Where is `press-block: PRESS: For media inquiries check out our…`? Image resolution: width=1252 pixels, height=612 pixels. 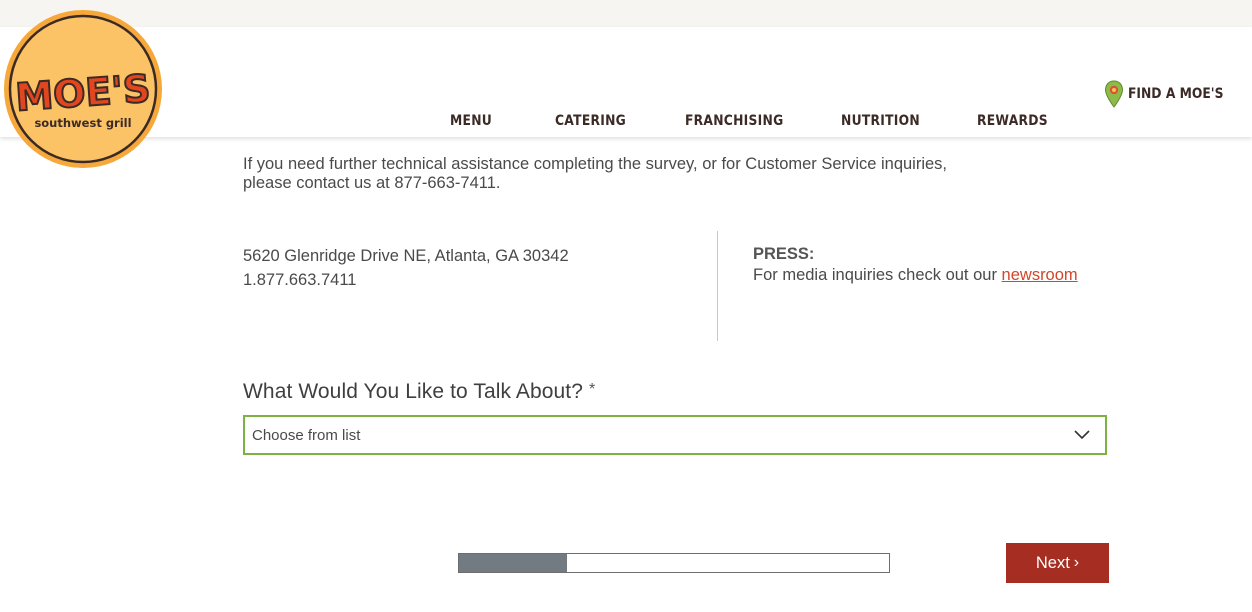 press-block: PRESS: For media inquiries check out our… is located at coordinates (915, 265).